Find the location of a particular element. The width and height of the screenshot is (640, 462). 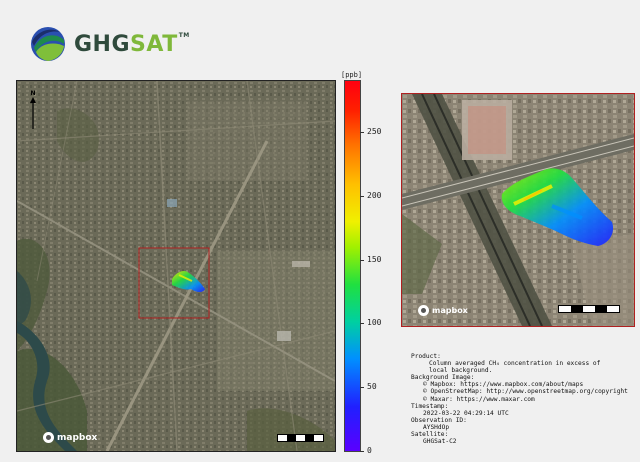

colorbar-tick-label: 150 is located at coordinates (374, 259).